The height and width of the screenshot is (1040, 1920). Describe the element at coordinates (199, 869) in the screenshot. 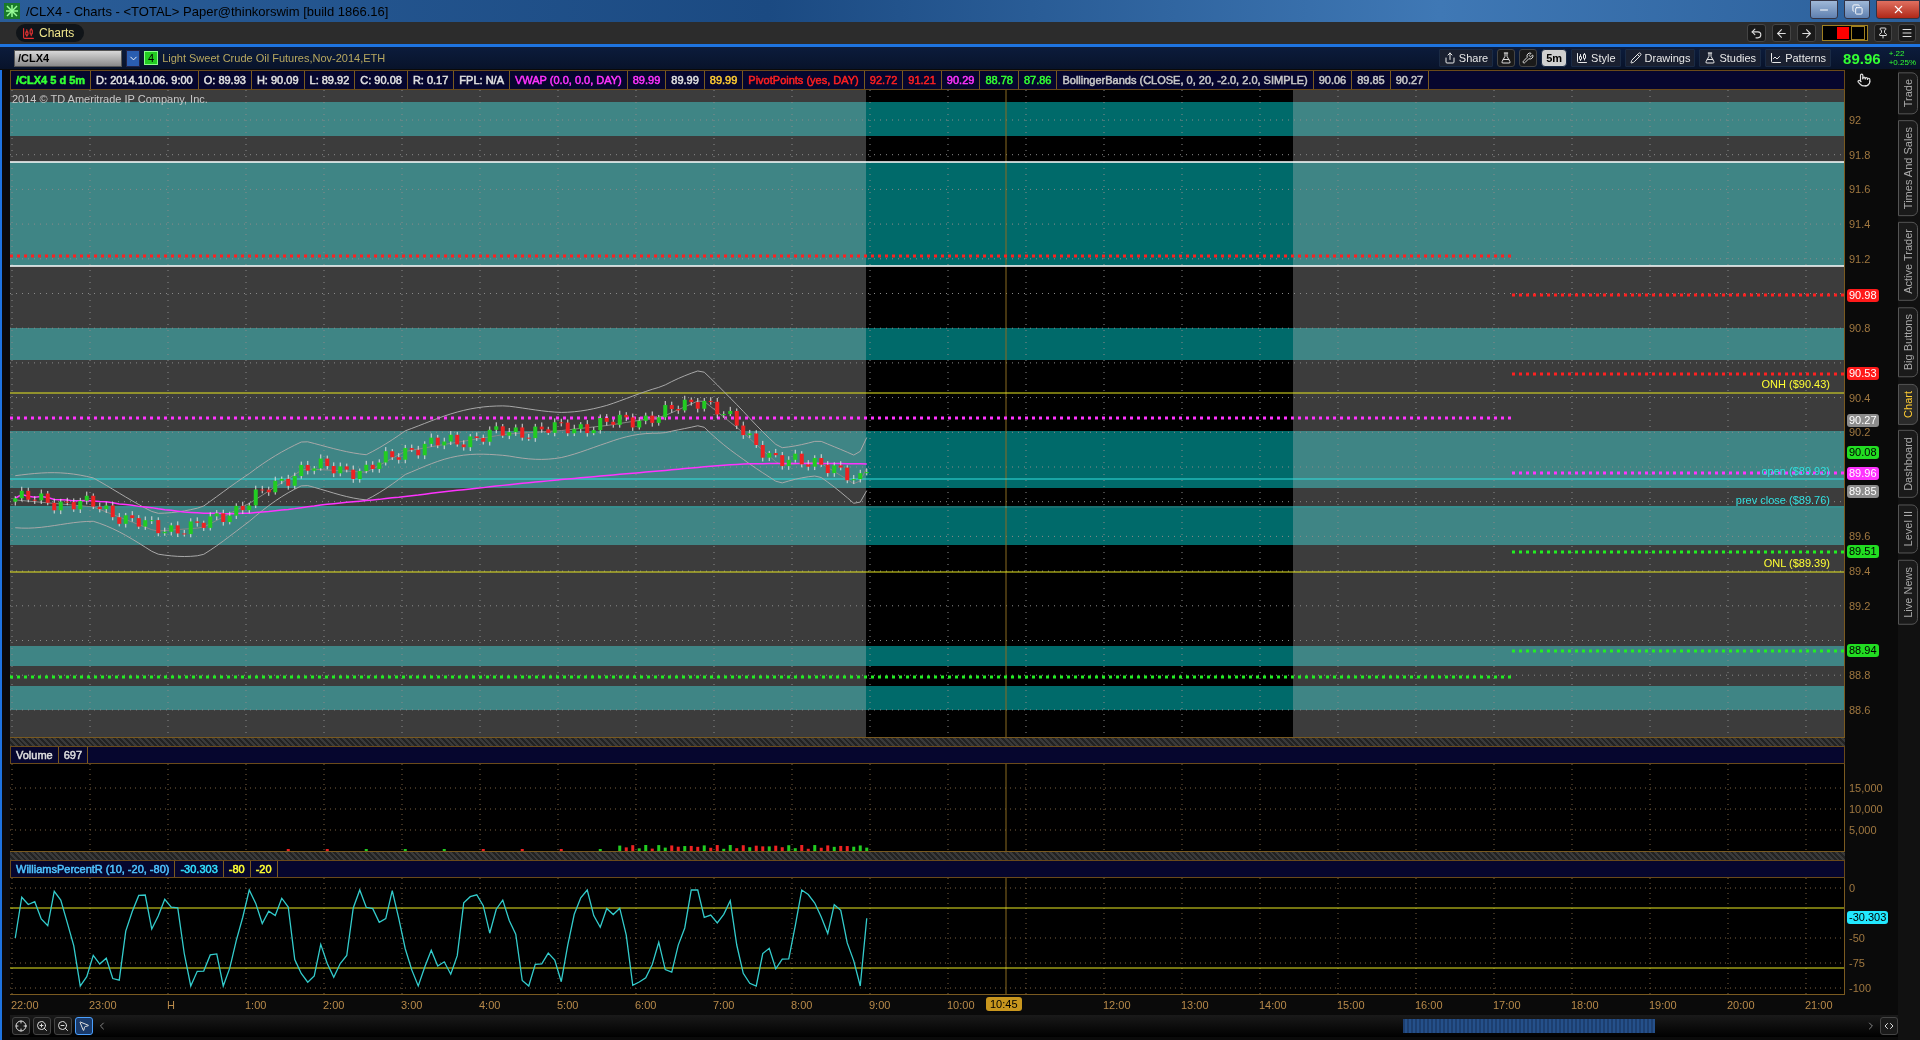

I see `study-value: -30.303` at that location.